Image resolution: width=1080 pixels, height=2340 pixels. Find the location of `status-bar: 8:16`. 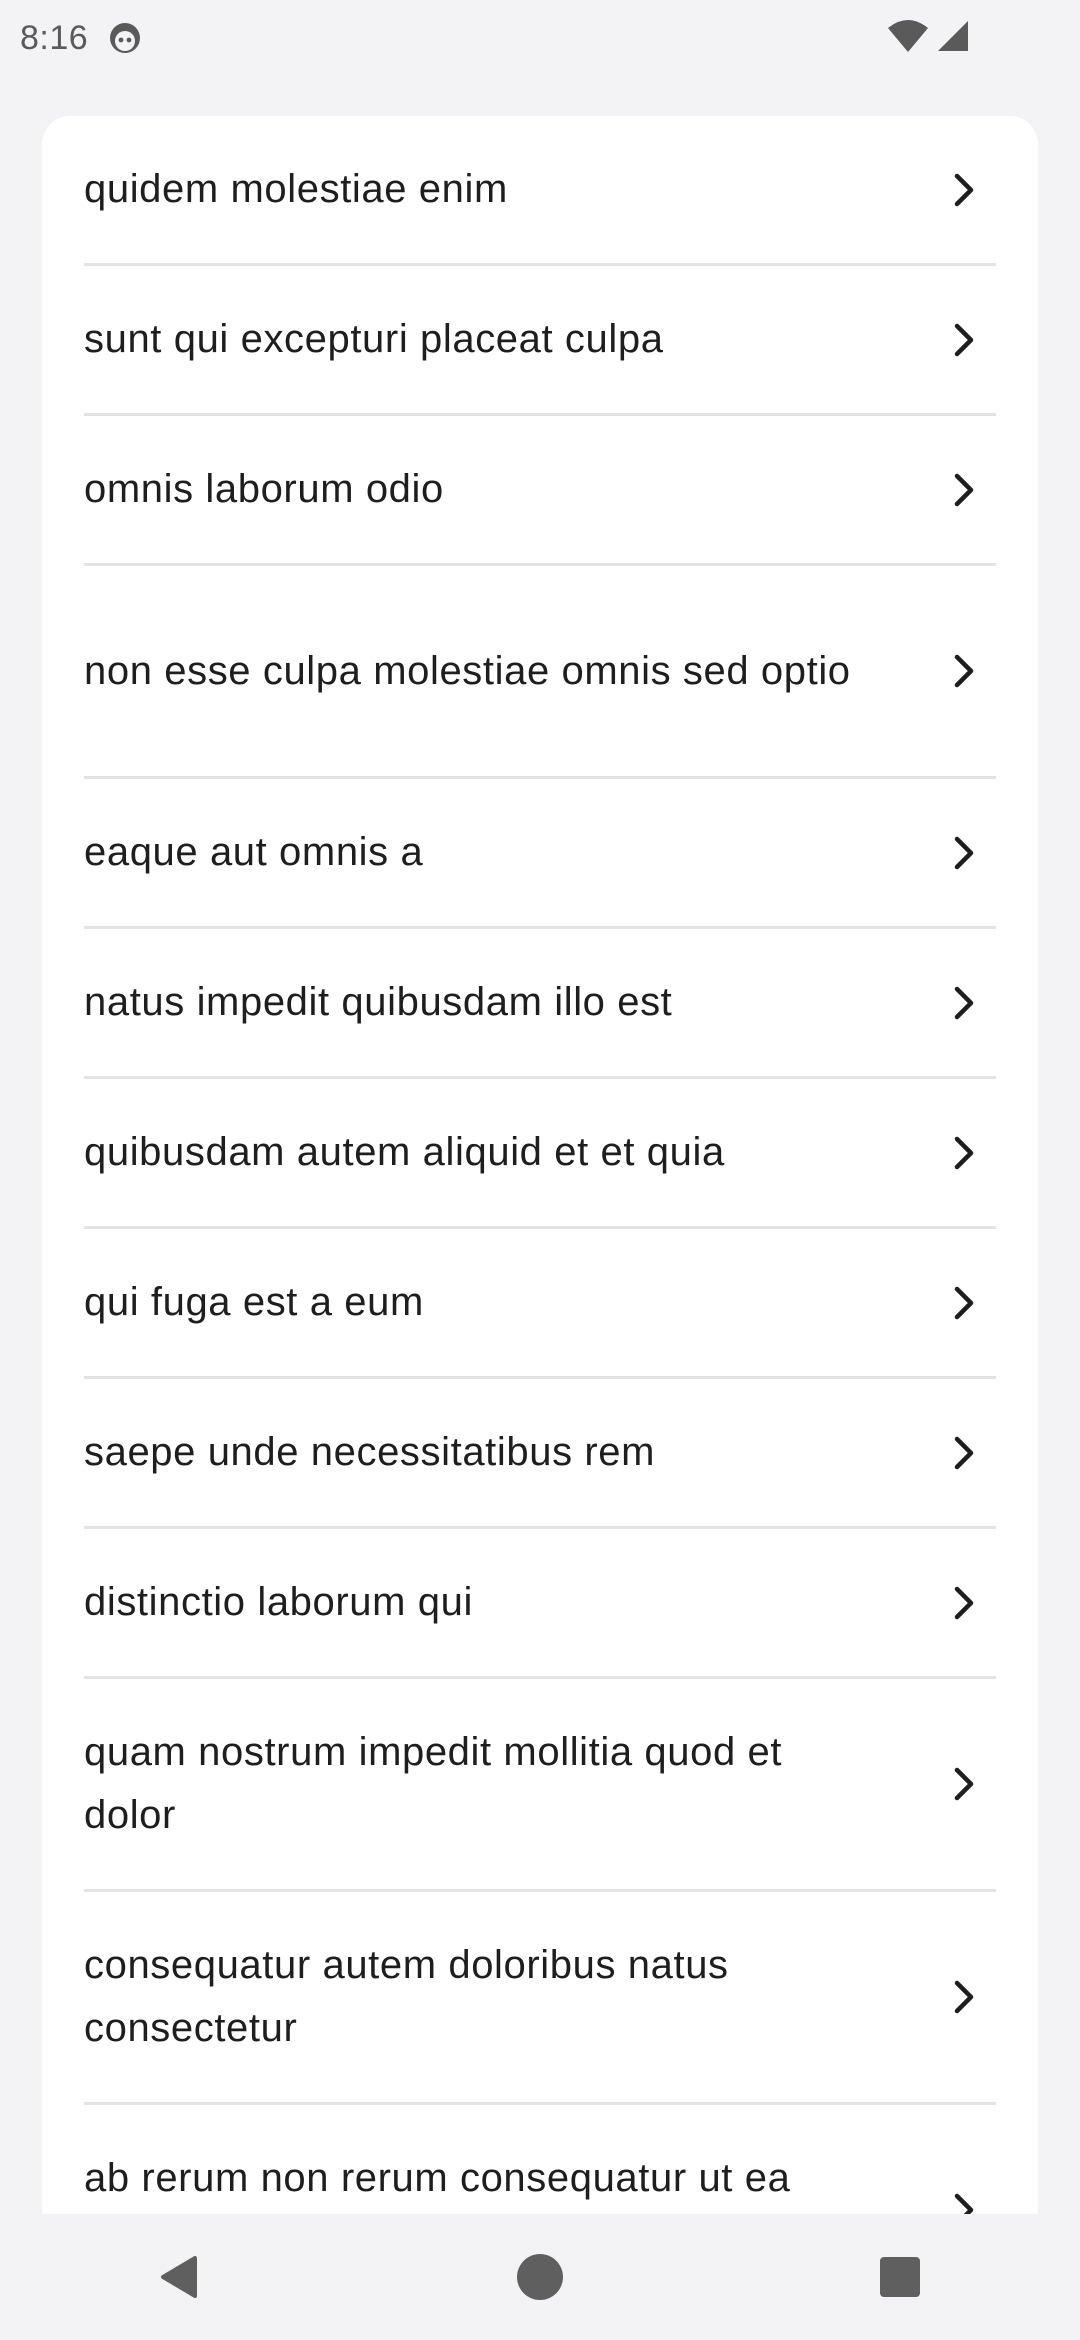

status-bar: 8:16 is located at coordinates (540, 38).